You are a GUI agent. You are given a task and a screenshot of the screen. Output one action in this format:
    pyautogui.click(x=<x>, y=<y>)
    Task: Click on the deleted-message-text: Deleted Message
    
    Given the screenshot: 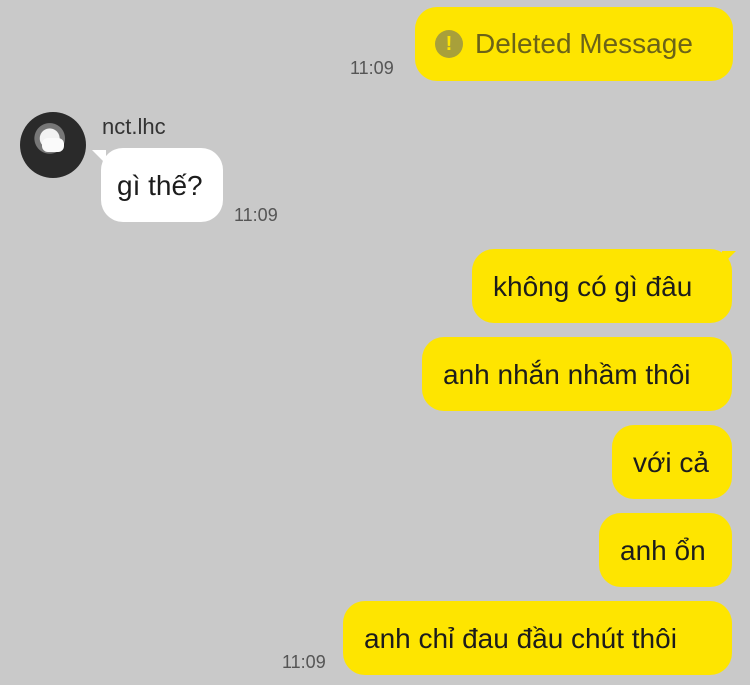 What is the action you would take?
    pyautogui.click(x=584, y=43)
    